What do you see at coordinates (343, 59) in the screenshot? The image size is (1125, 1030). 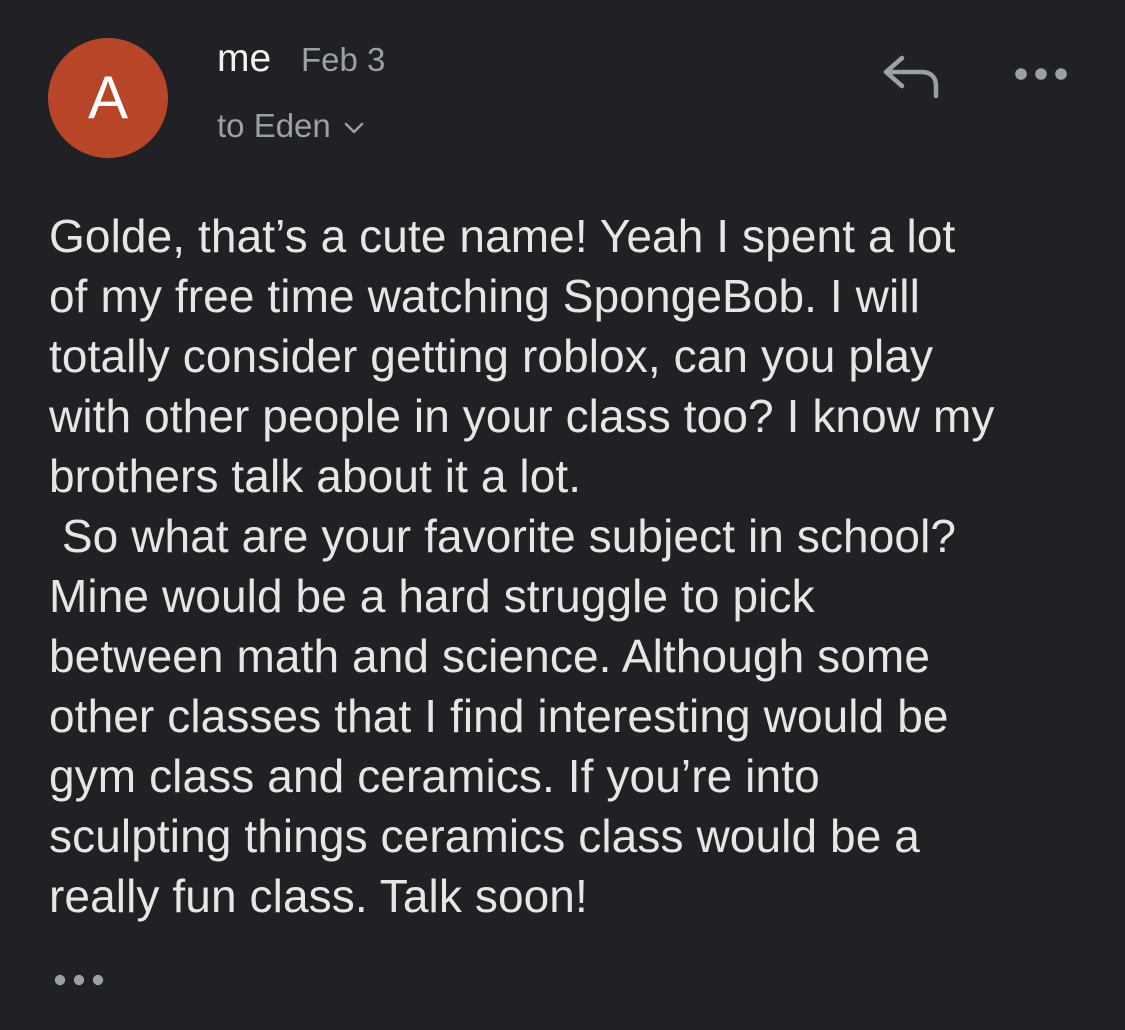 I see `message-date: Feb 3` at bounding box center [343, 59].